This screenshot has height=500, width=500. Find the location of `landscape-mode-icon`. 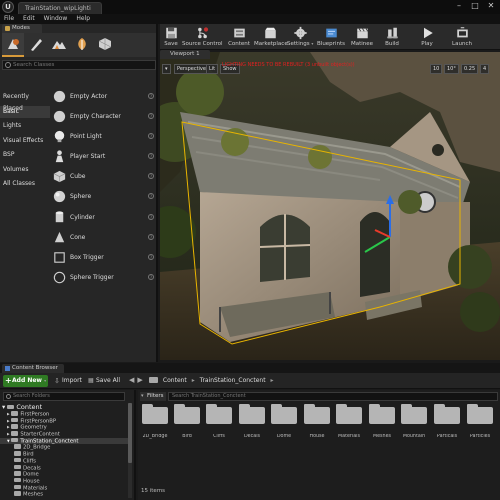

landscape-mode-icon is located at coordinates (59, 45).